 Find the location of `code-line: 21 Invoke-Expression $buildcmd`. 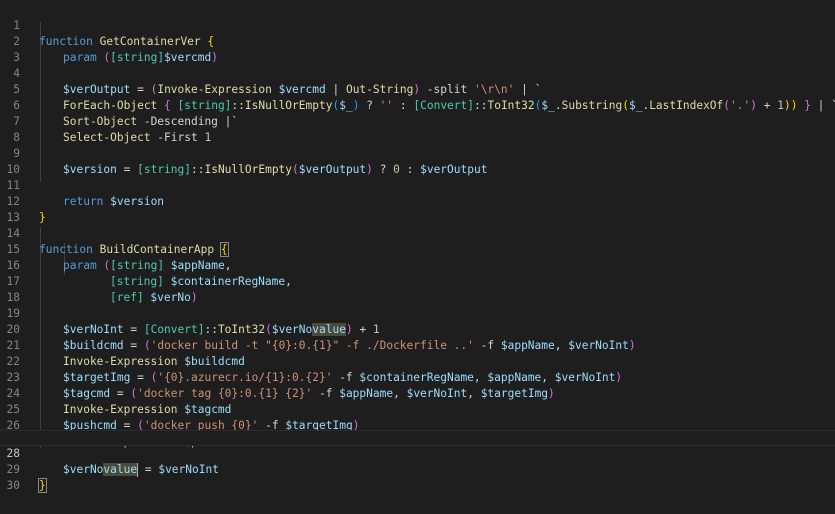

code-line: 21 Invoke-Expression $buildcmd is located at coordinates (417, 345).